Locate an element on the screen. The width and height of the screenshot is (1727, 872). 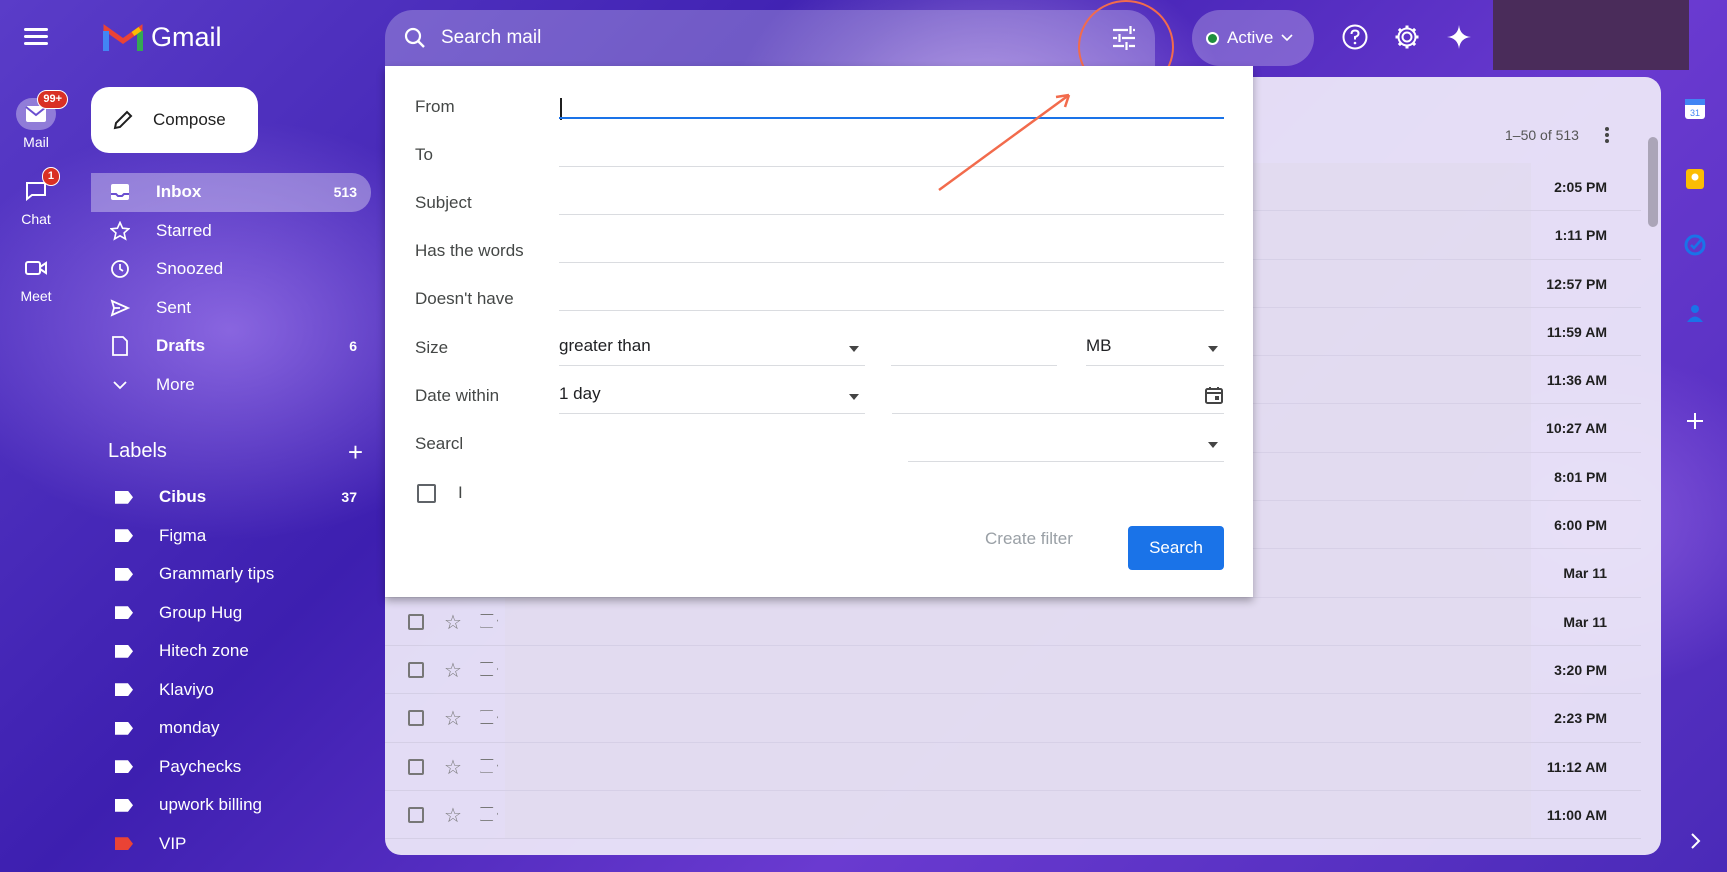
label-item-figma: Figma is located at coordinates (231, 536).